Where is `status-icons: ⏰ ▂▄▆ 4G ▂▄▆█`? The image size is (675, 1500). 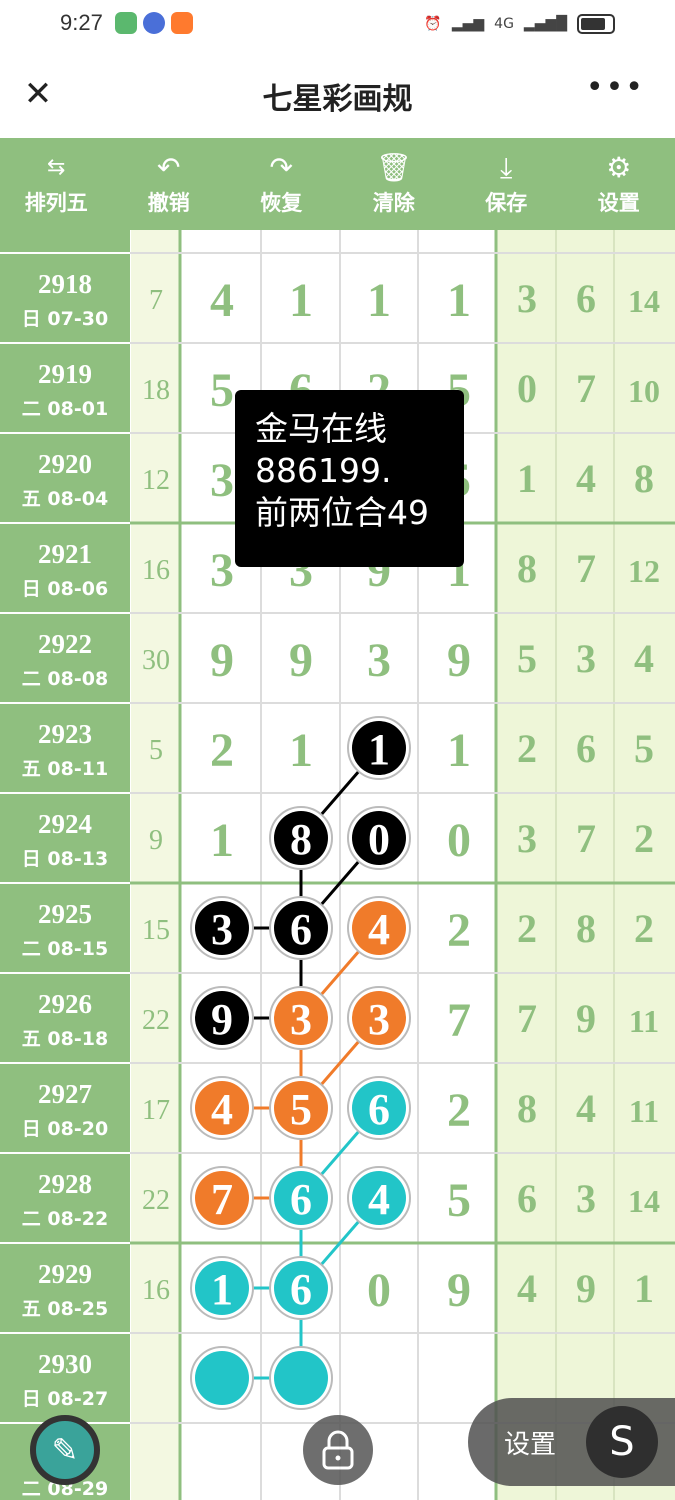
status-icons: ⏰ ▂▄▆ 4G ▂▄▆█ is located at coordinates (519, 24).